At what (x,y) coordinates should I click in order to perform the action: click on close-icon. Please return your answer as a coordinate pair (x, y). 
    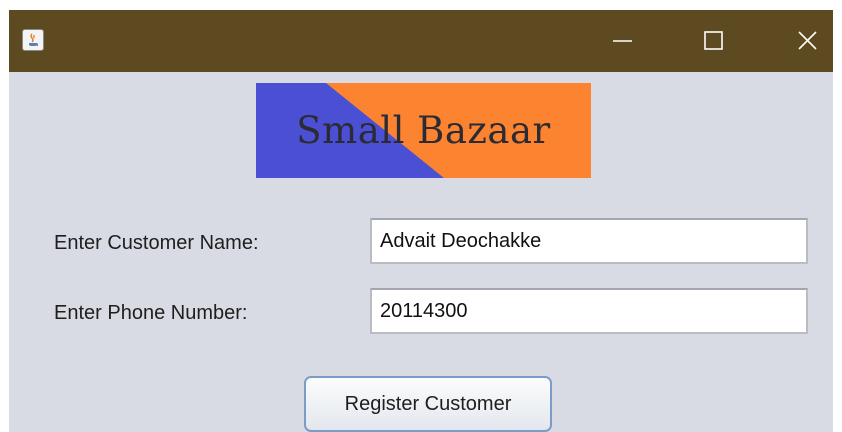
    Looking at the image, I should click on (807, 40).